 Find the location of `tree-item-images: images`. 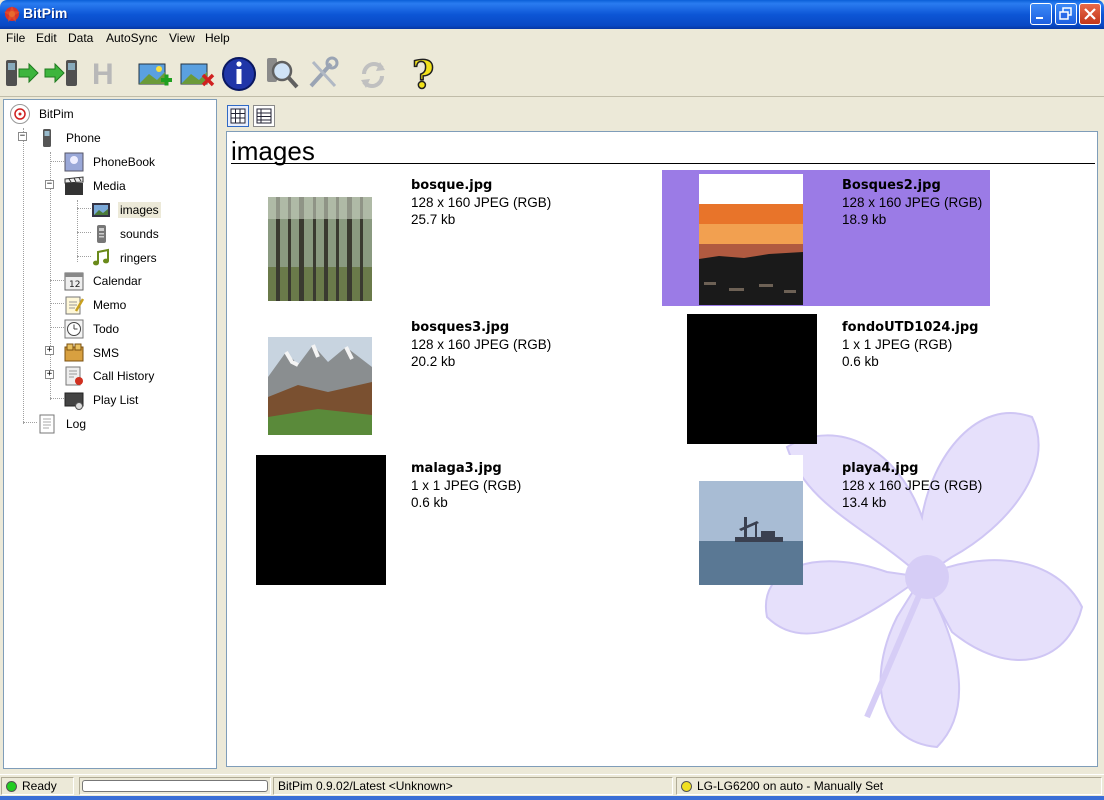

tree-item-images: images is located at coordinates (126, 210).